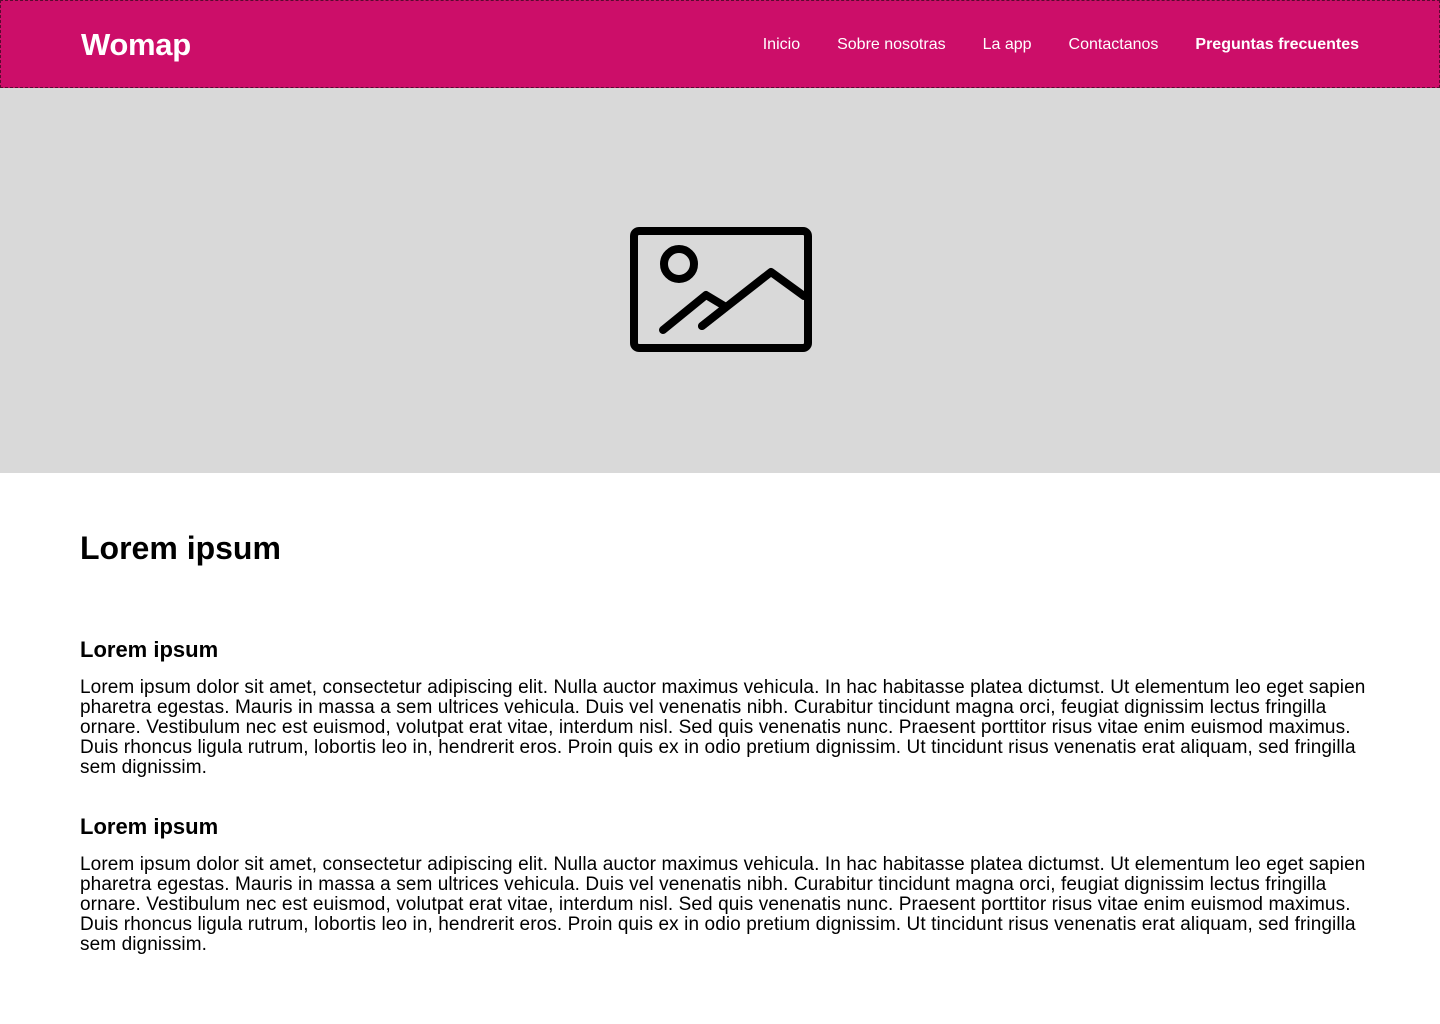  What do you see at coordinates (1114, 45) in the screenshot?
I see `nav-link-contactanos: Contactanos` at bounding box center [1114, 45].